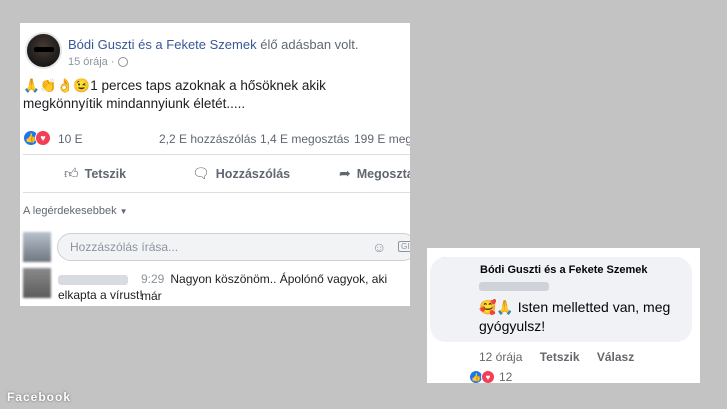 This screenshot has height=409, width=727. I want to click on gif-icon: GIF, so click(404, 246).